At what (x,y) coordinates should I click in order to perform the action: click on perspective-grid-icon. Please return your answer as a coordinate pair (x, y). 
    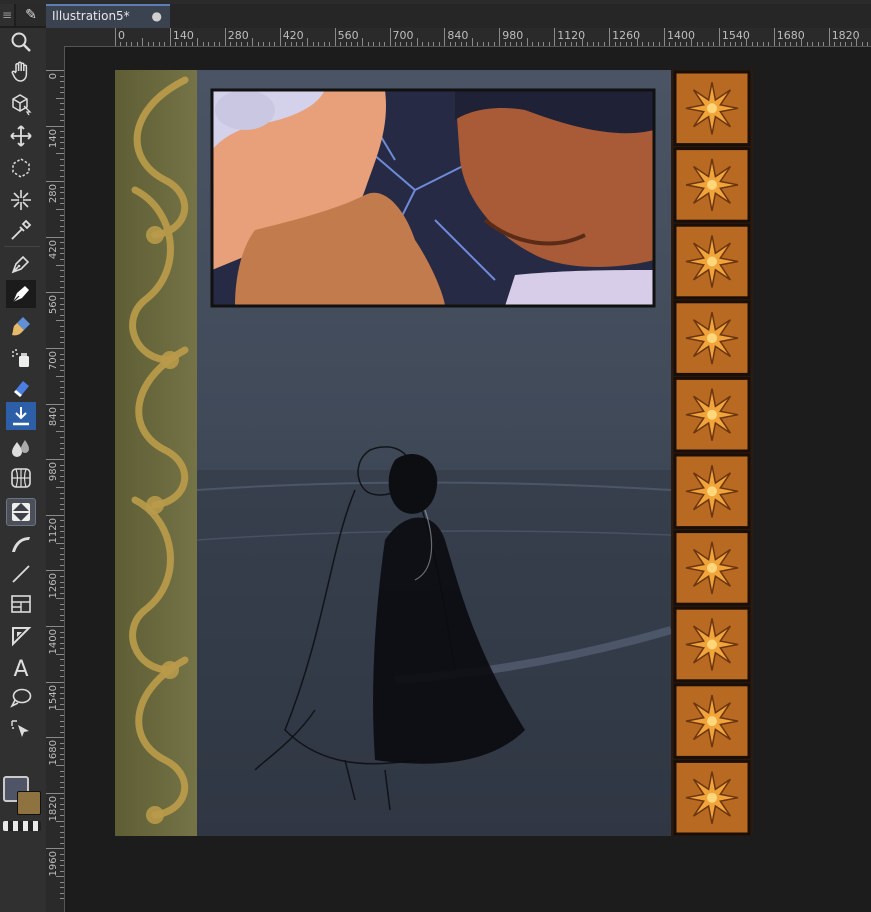
    Looking at the image, I should click on (21, 478).